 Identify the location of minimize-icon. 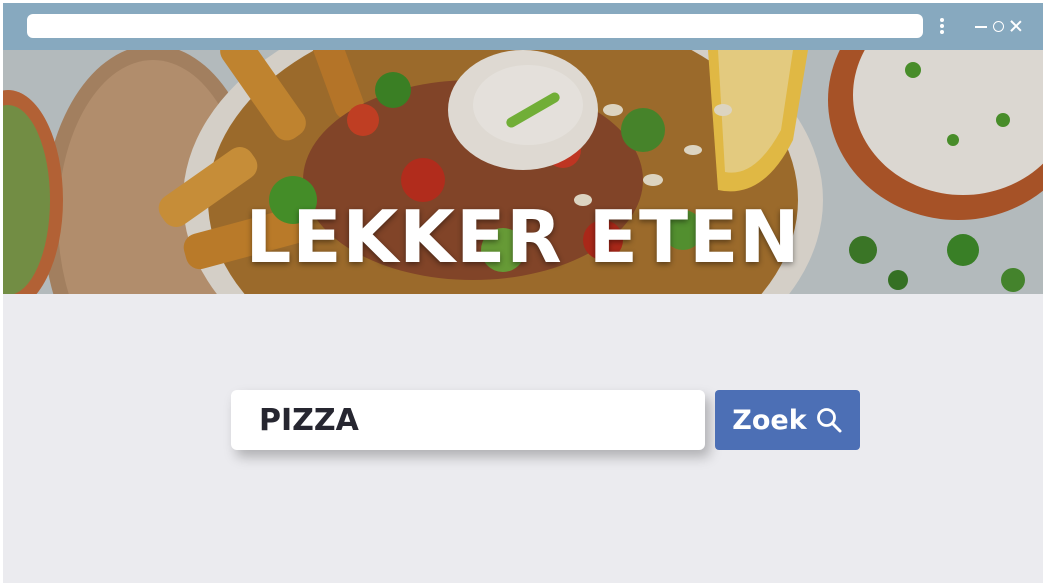
(981, 26).